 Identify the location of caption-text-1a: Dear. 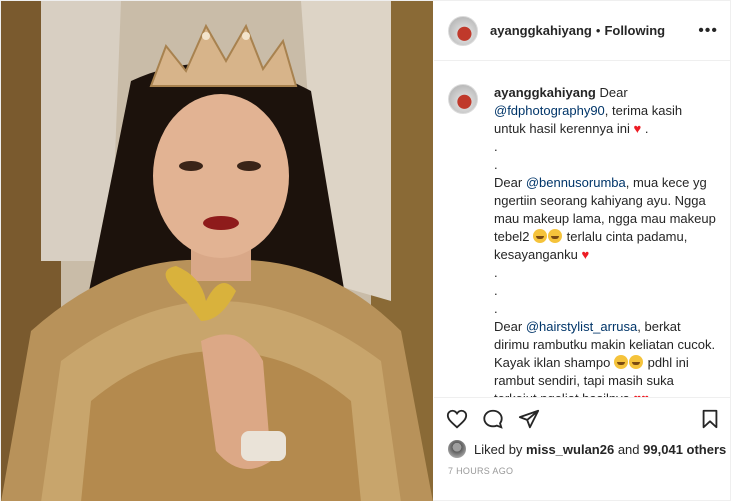
(613, 92).